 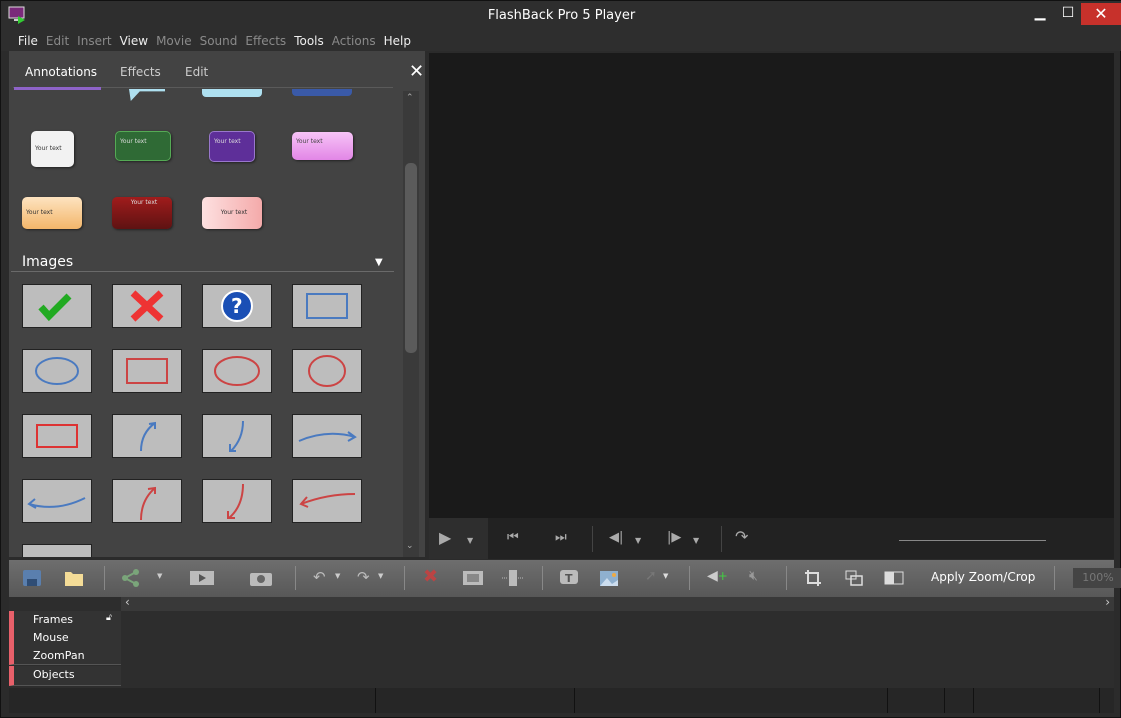 I want to click on image-tile-blue-arrow-up-right, so click(x=147, y=436).